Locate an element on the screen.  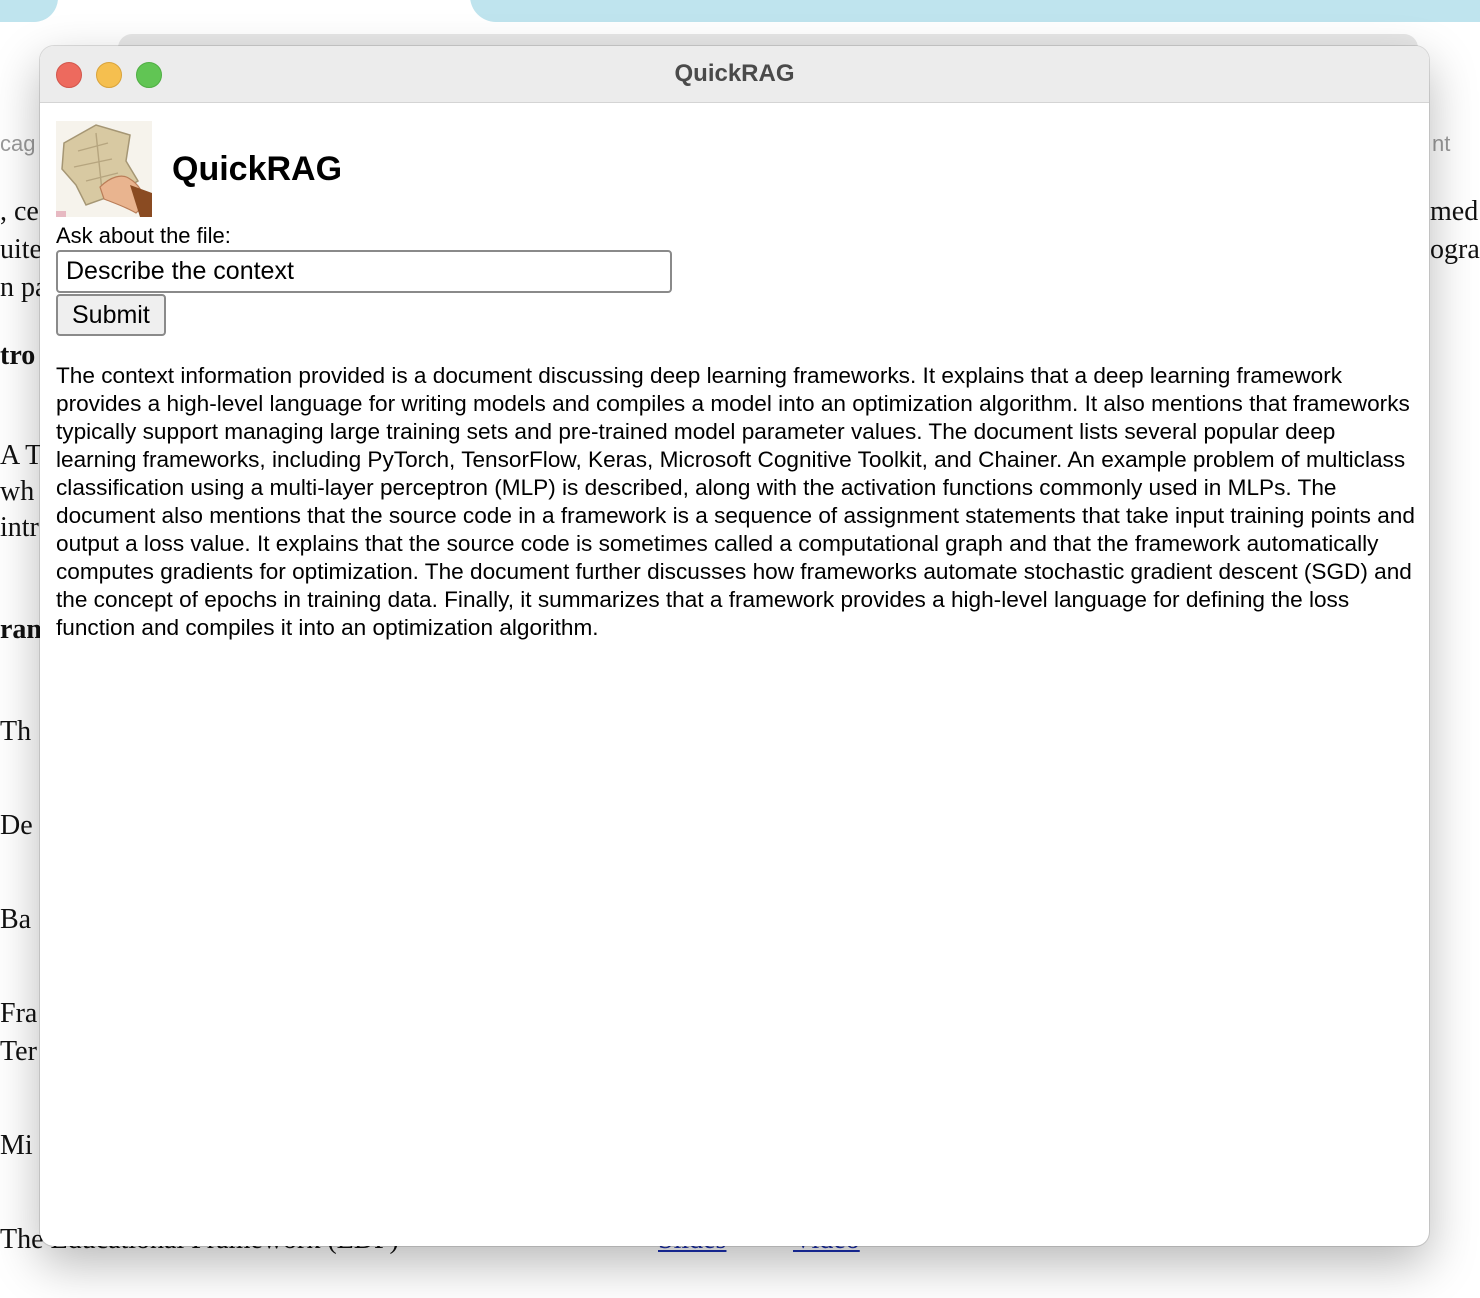
background-fragment: uite is located at coordinates (21, 249).